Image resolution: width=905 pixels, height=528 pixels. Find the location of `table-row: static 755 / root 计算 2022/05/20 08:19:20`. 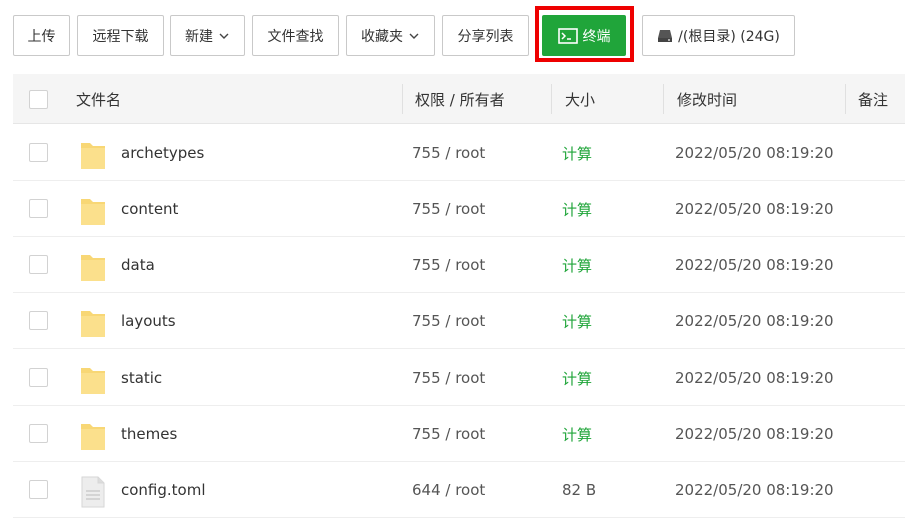

table-row: static 755 / root 计算 2022/05/20 08:19:20 is located at coordinates (459, 378).